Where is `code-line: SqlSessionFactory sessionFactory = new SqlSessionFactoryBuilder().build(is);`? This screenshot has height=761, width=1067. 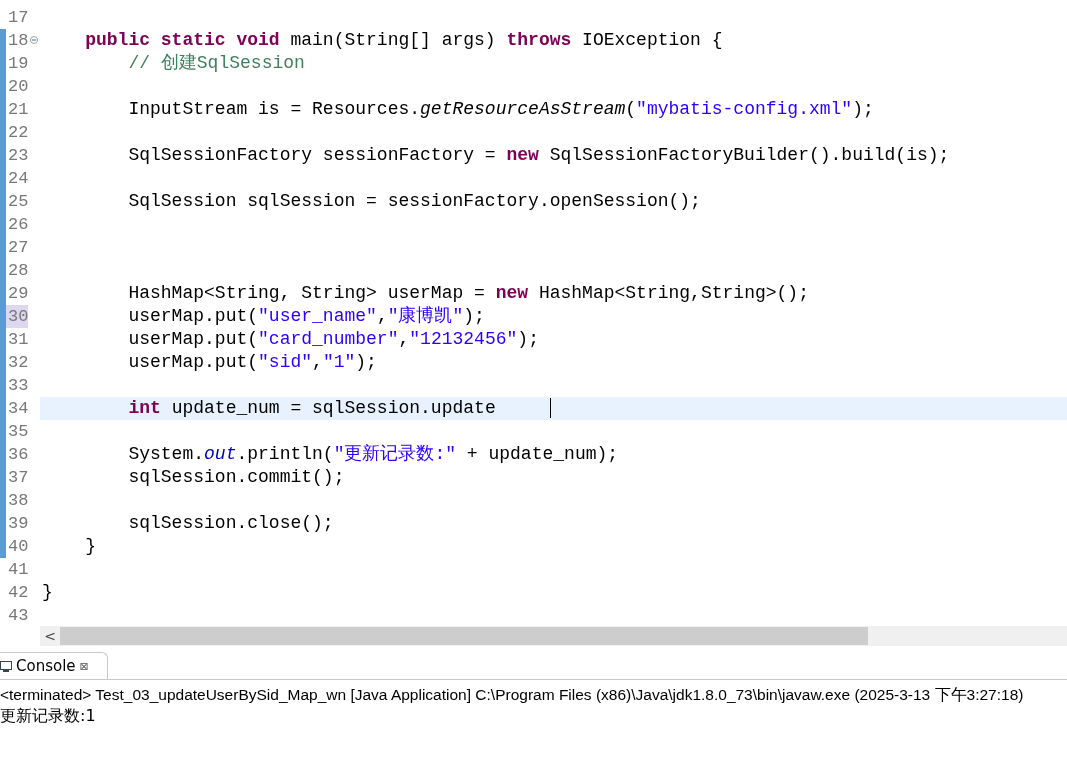
code-line: SqlSessionFactory sessionFactory = new SqlSessionFactoryBuilder().build(is); is located at coordinates (538, 155).